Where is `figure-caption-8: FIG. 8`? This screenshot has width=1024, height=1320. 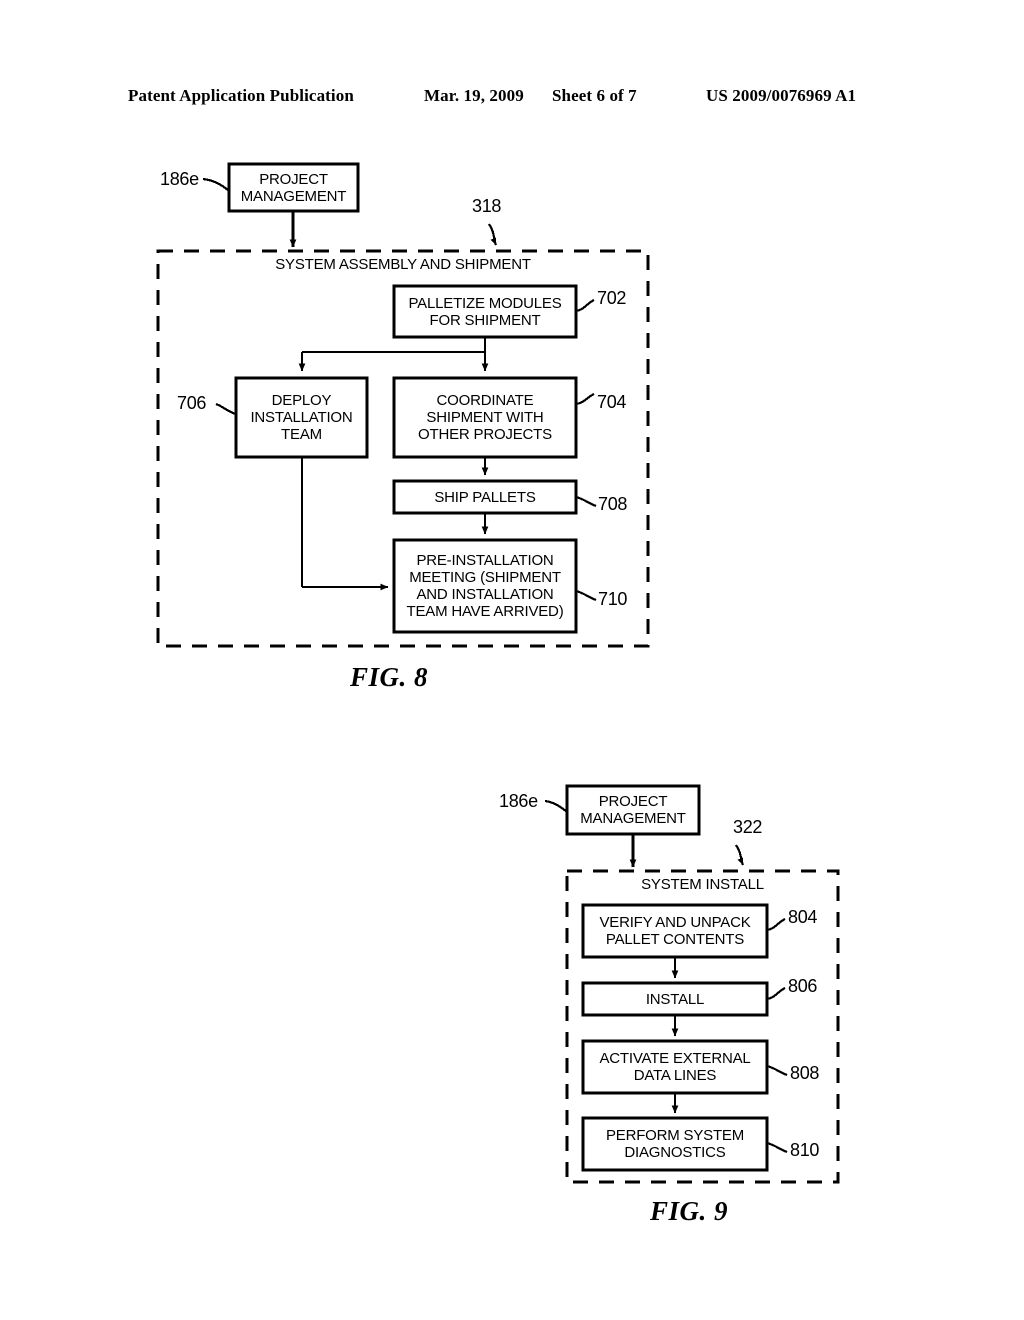 figure-caption-8: FIG. 8 is located at coordinates (389, 677).